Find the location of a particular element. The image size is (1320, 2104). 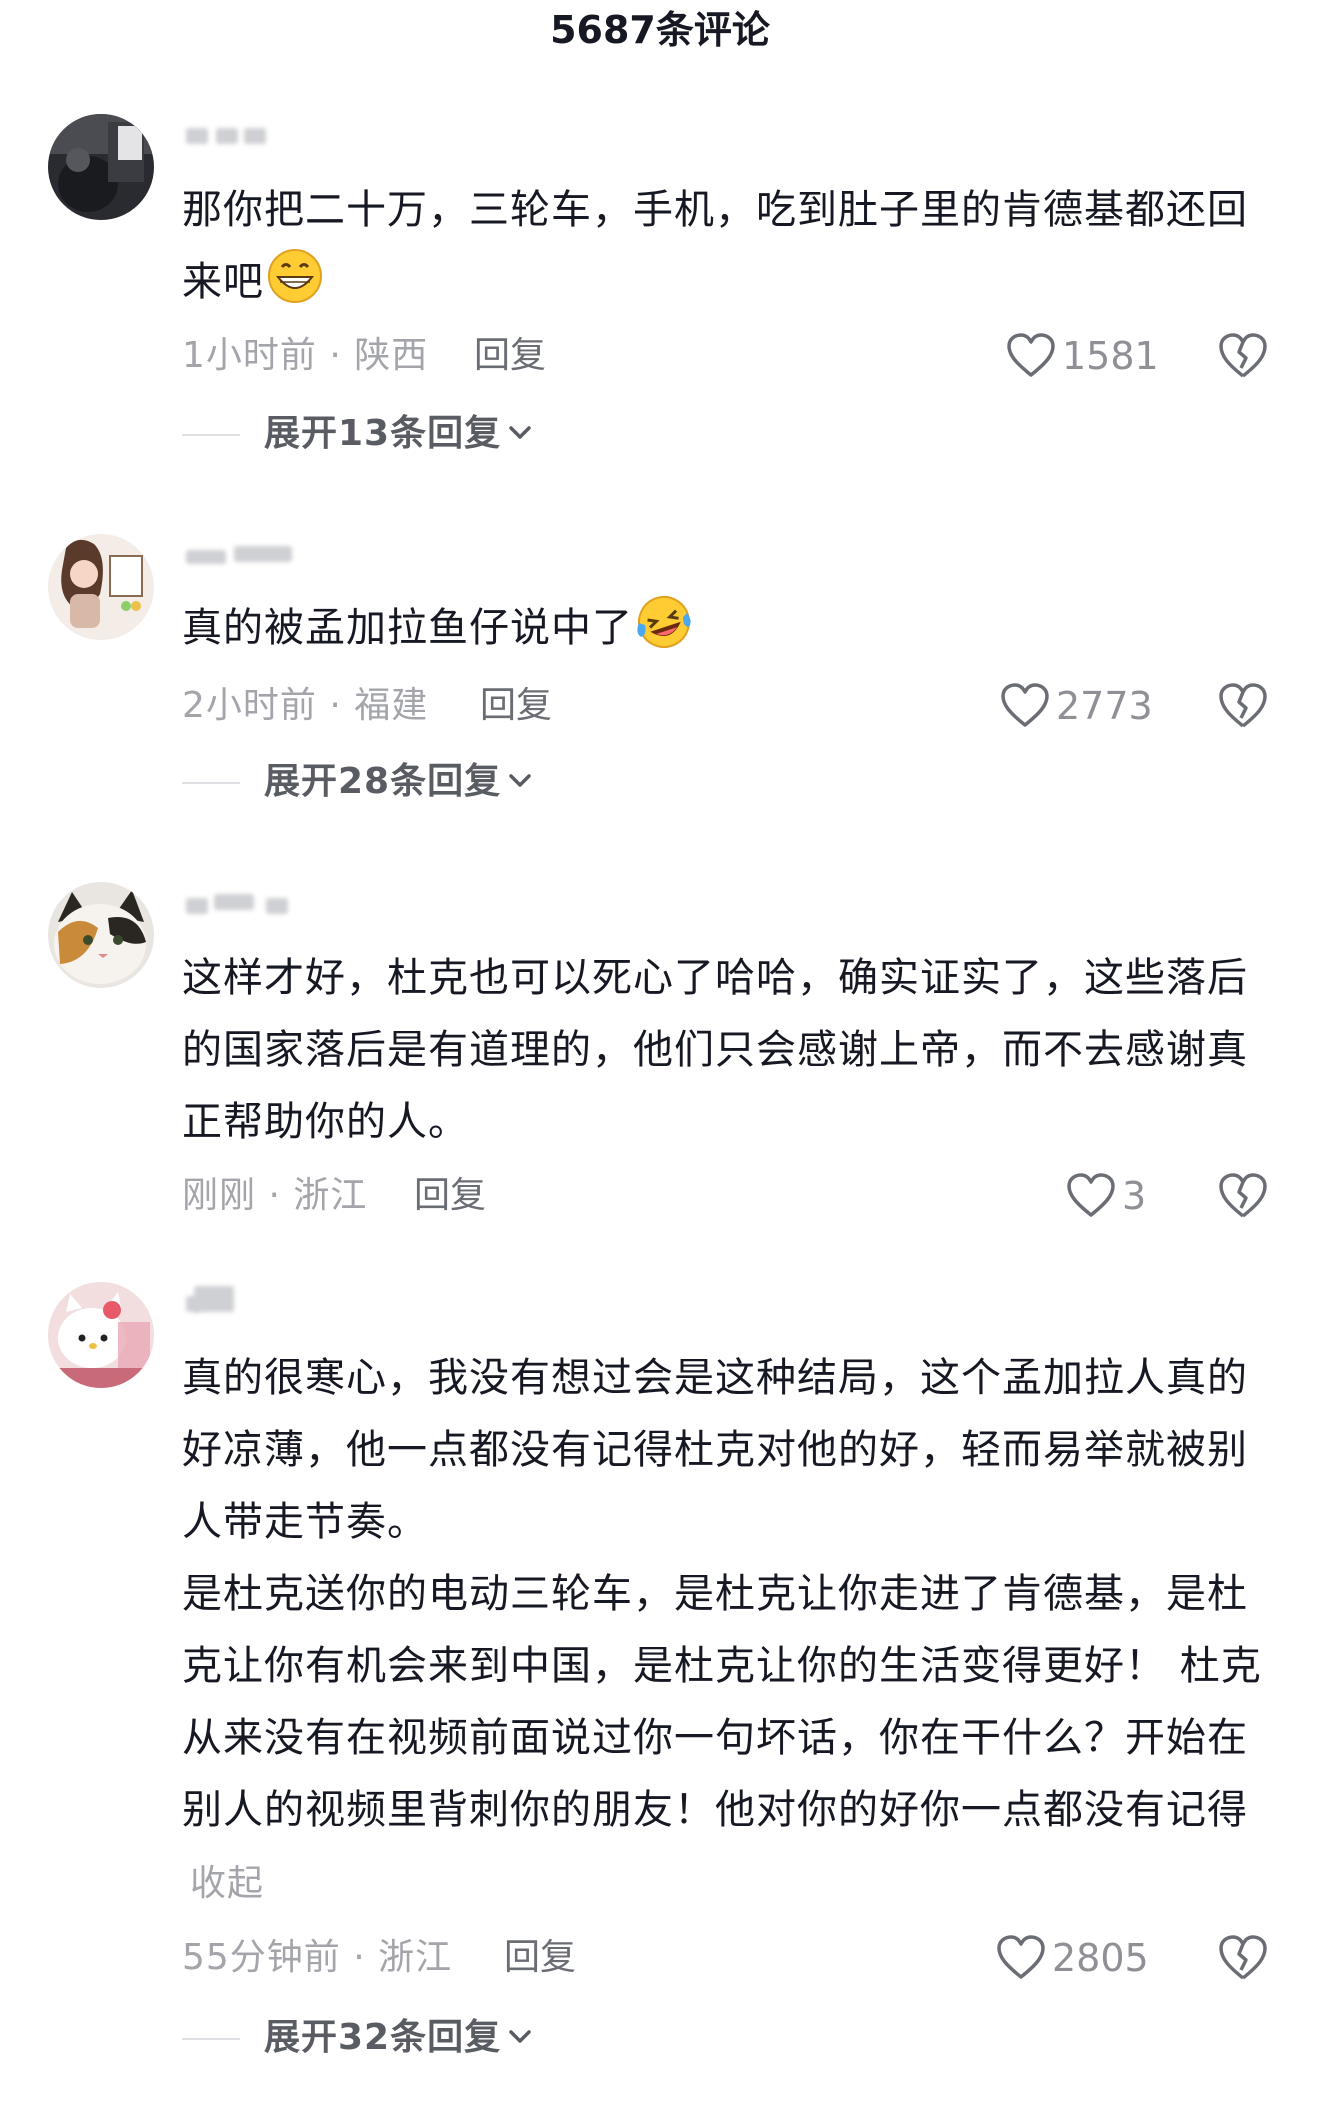

grinning-face-emoji is located at coordinates (295, 276).